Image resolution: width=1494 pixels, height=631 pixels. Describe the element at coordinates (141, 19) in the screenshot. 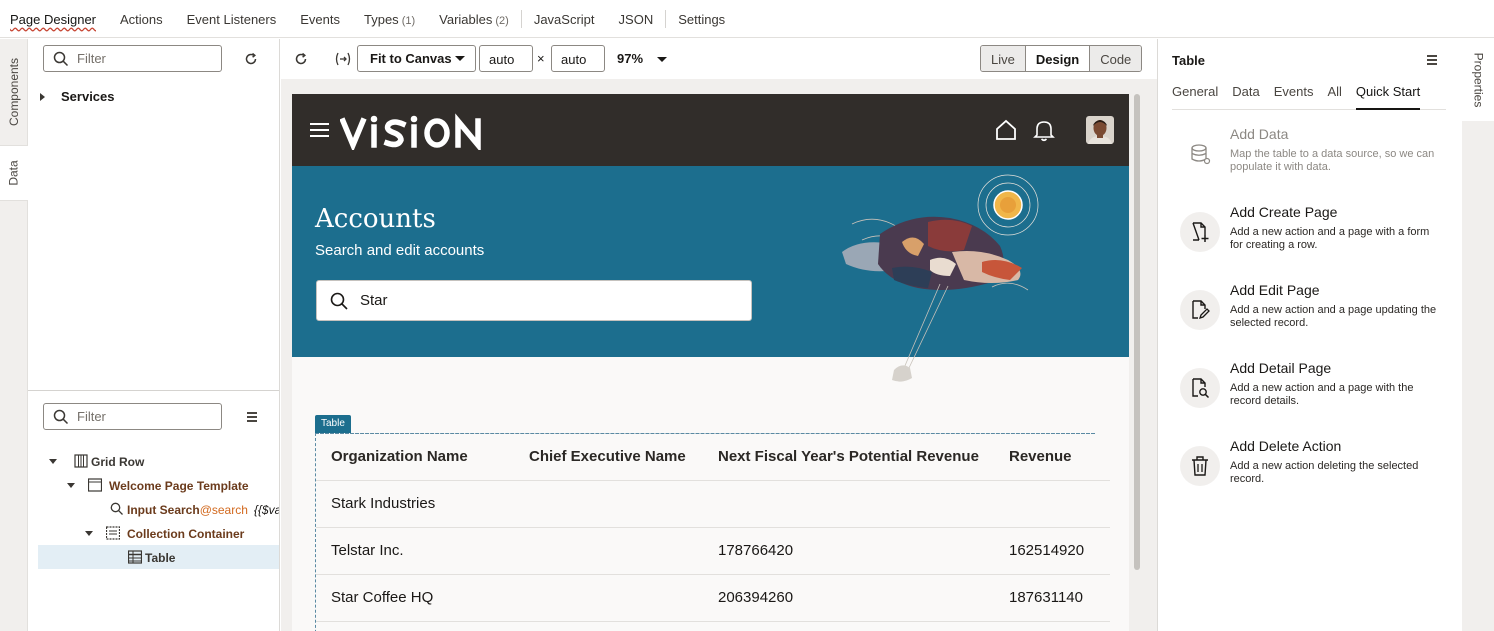

I see `tab-actions: Actions` at that location.